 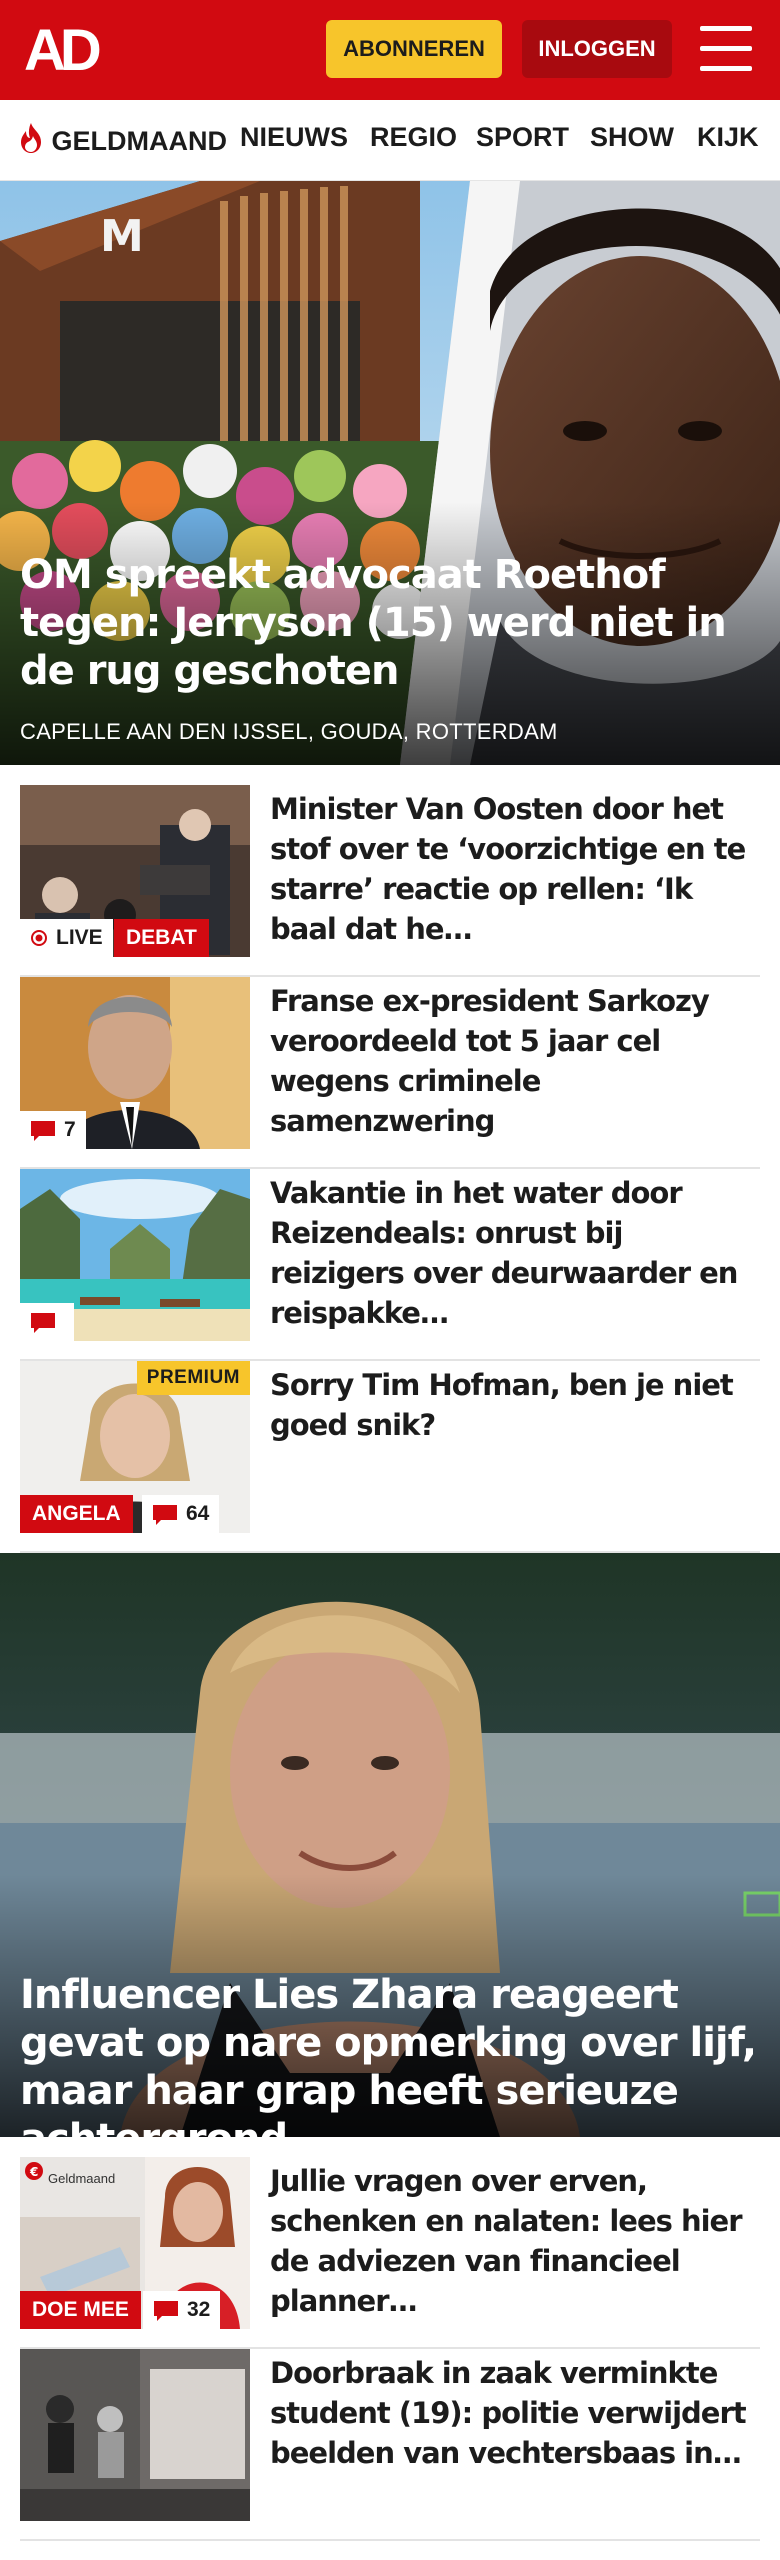 What do you see at coordinates (632, 137) in the screenshot?
I see `nav-item-show: SHOW` at bounding box center [632, 137].